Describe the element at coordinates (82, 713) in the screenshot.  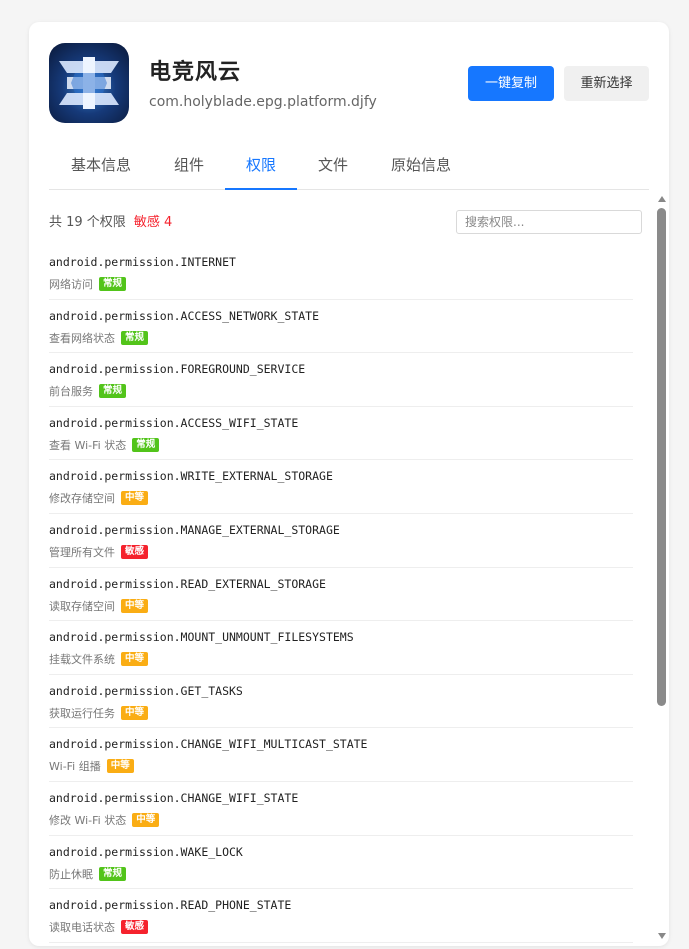
I see `permission-description: 获取运行任务` at that location.